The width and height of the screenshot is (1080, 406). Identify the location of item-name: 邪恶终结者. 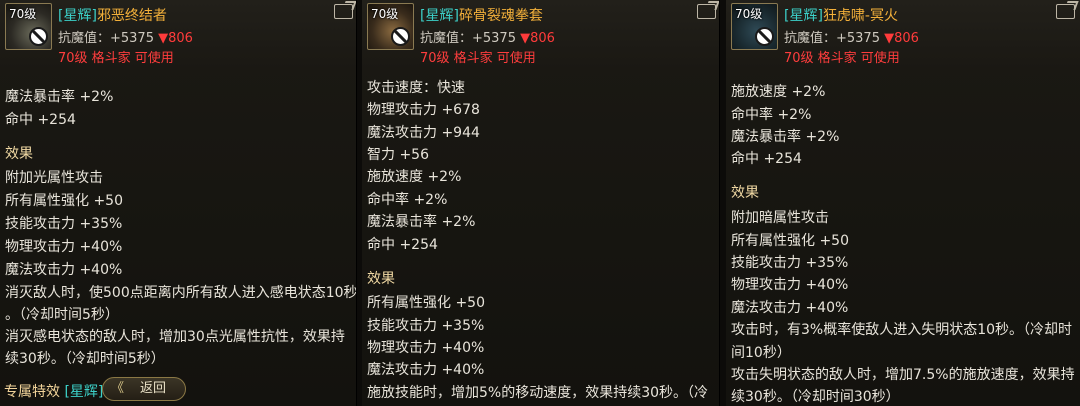
(131, 16).